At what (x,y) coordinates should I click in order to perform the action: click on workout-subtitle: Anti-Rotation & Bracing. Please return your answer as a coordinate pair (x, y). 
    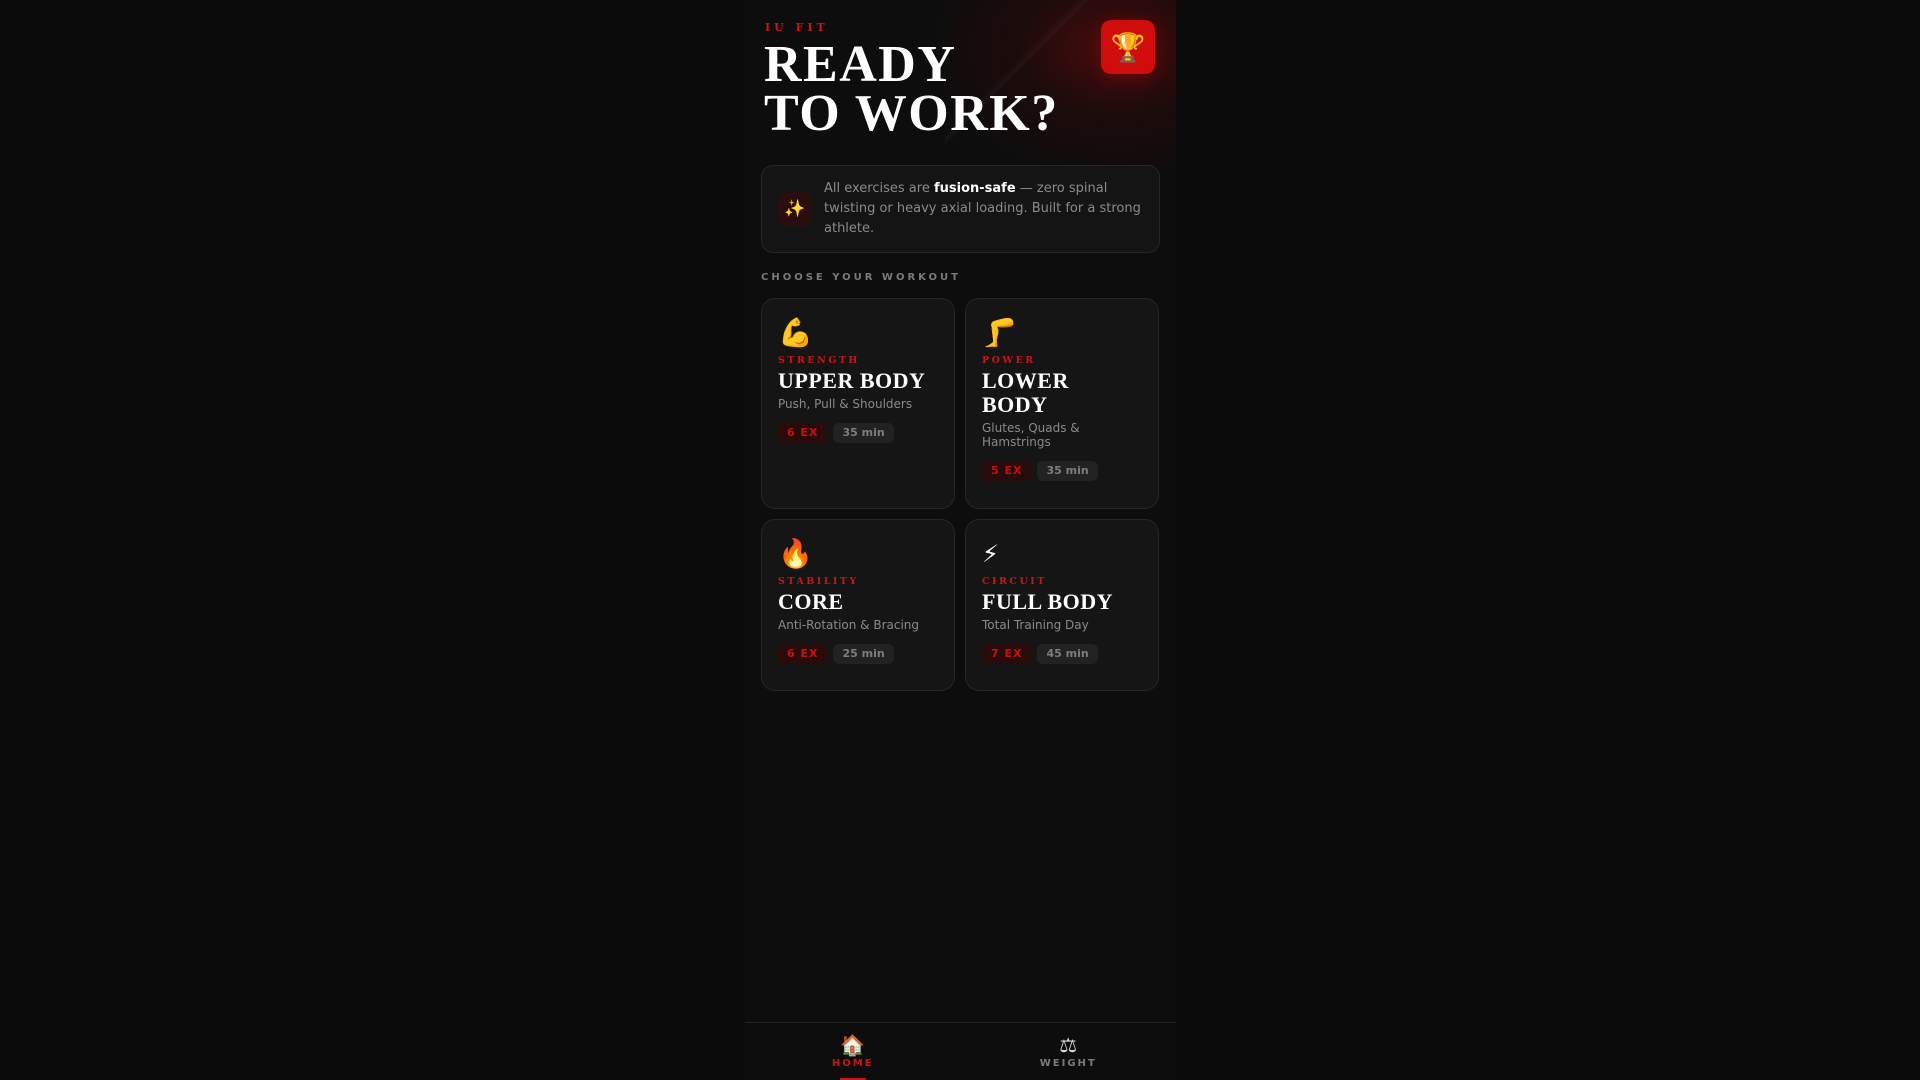
    Looking at the image, I should click on (849, 625).